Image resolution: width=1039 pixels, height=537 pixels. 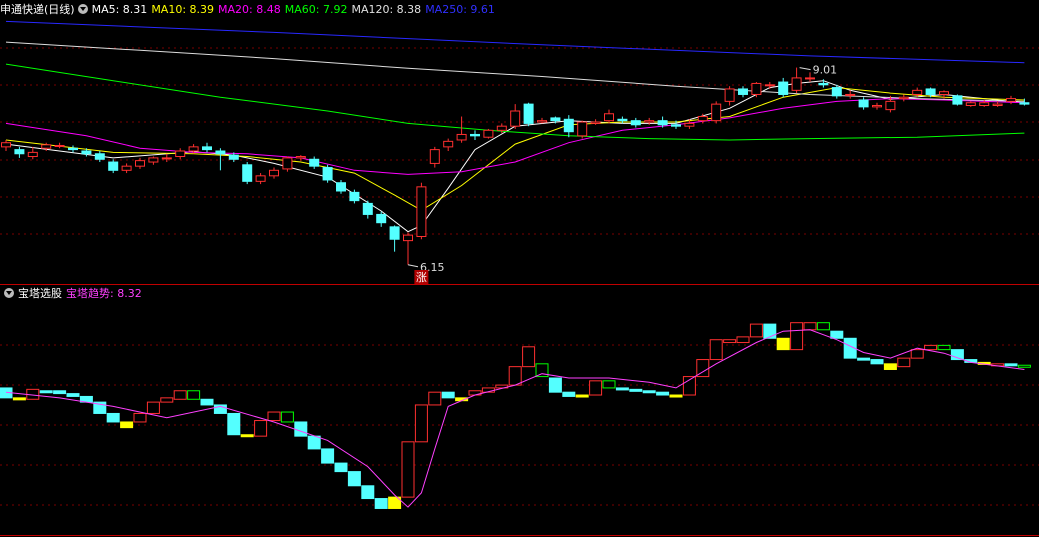 I want to click on tower-trend-value: 宝塔趋势: 8.32, so click(x=104, y=293).